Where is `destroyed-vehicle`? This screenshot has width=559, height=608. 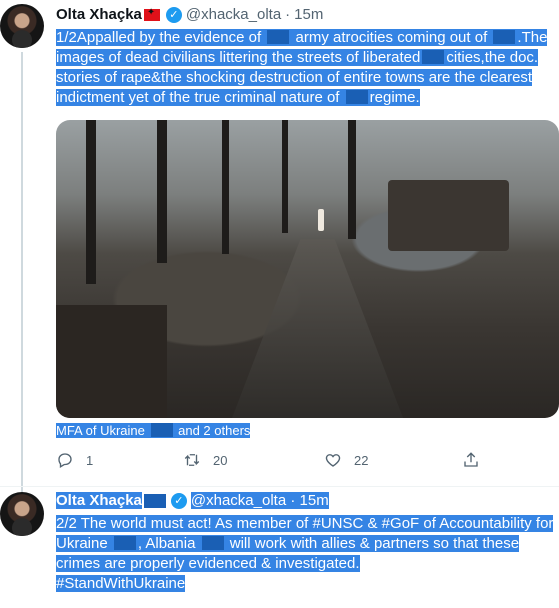 destroyed-vehicle is located at coordinates (448, 215).